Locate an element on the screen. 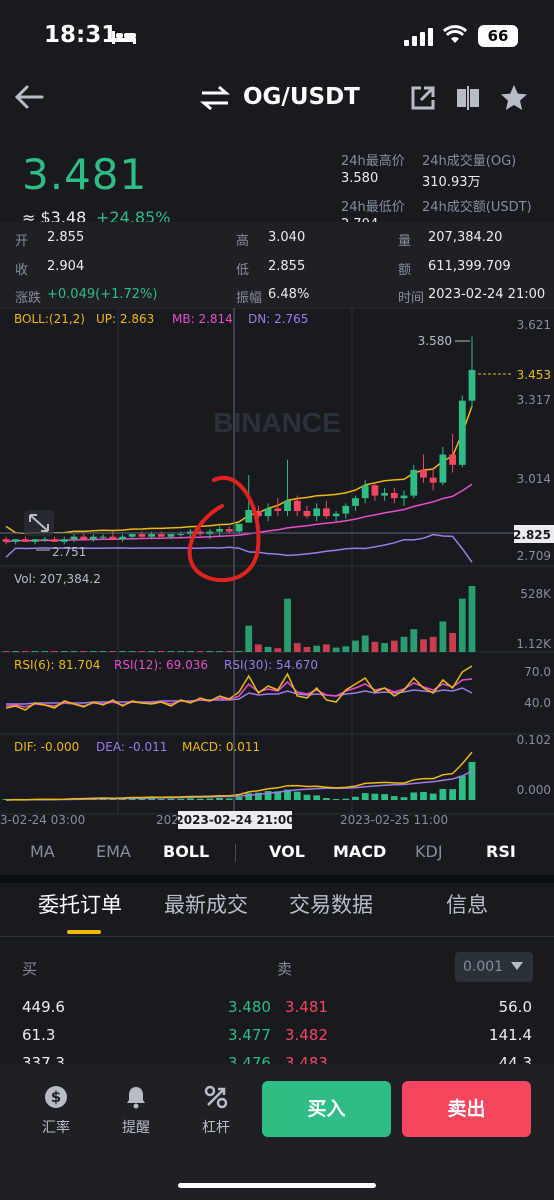 This screenshot has width=554, height=1200. boll-legend-dn: DN: 2.765 is located at coordinates (278, 319).